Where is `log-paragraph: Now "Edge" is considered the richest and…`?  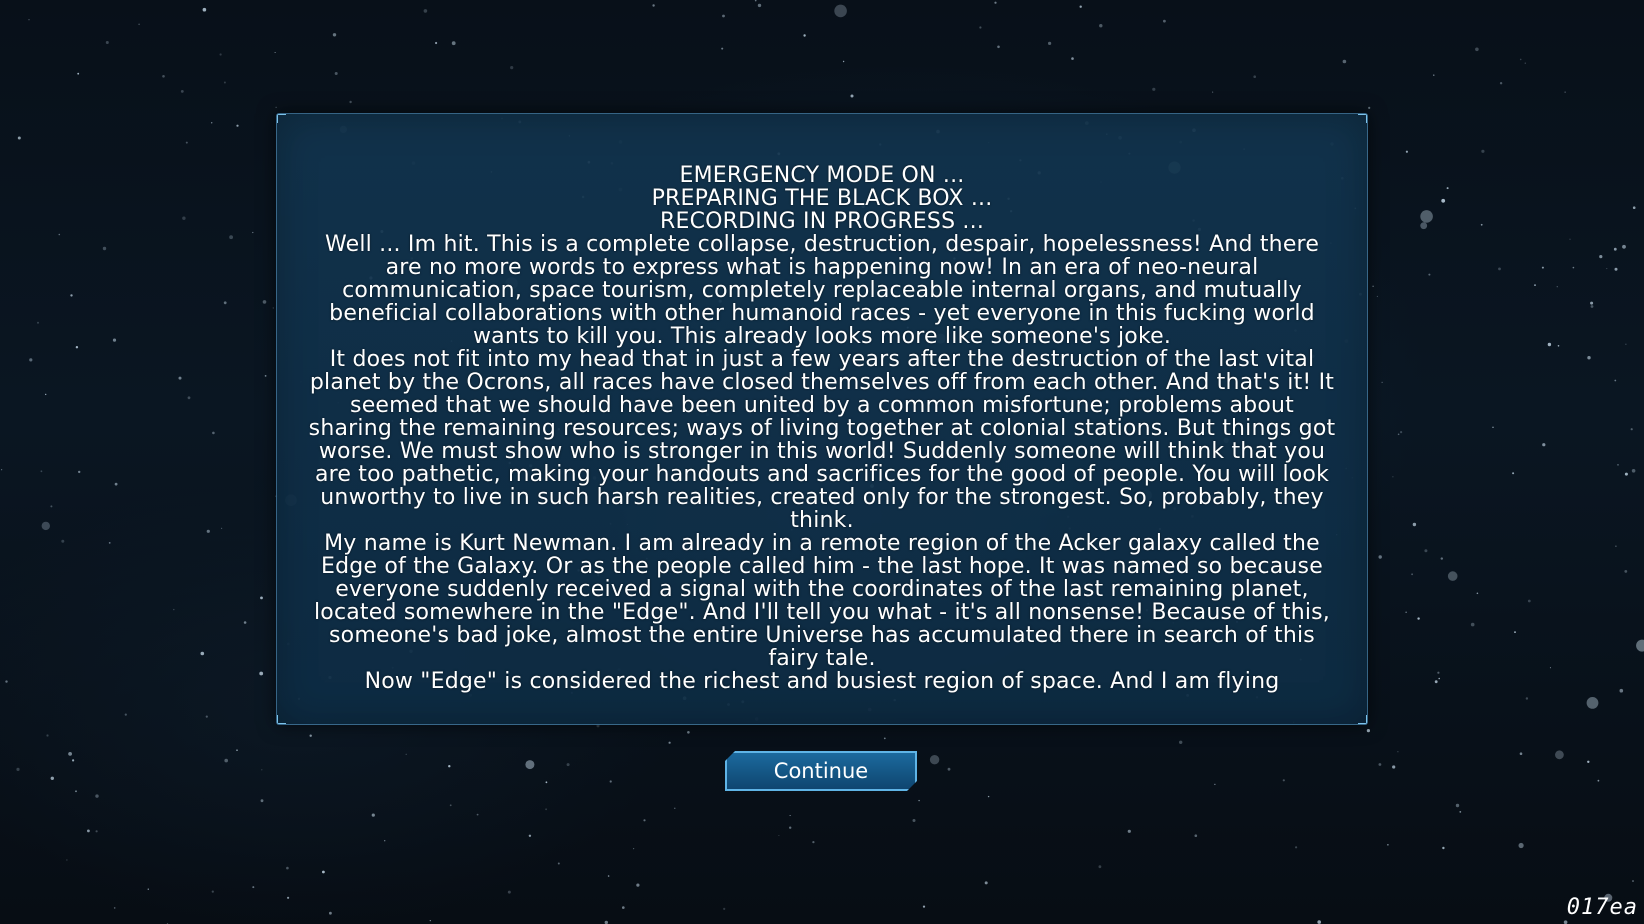 log-paragraph: Now "Edge" is considered the richest and… is located at coordinates (822, 681).